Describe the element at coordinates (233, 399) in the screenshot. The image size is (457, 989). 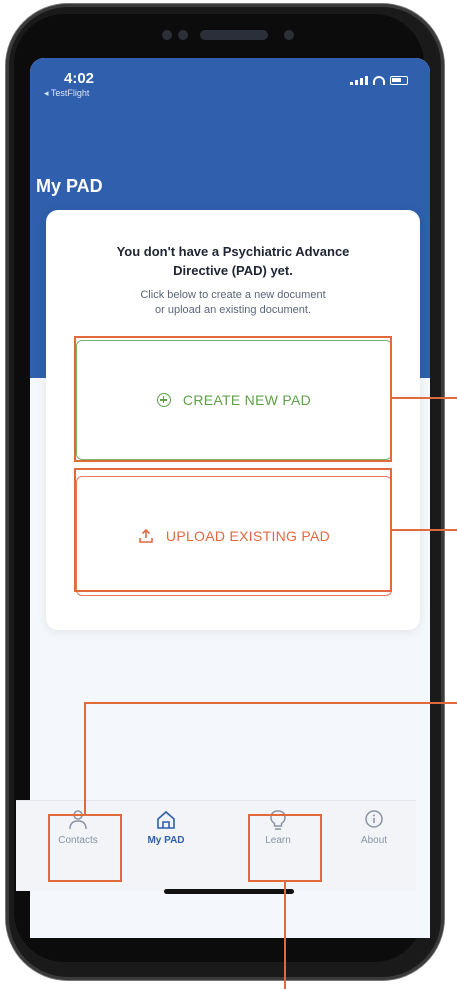
I see `create-pad-highlight-box` at that location.